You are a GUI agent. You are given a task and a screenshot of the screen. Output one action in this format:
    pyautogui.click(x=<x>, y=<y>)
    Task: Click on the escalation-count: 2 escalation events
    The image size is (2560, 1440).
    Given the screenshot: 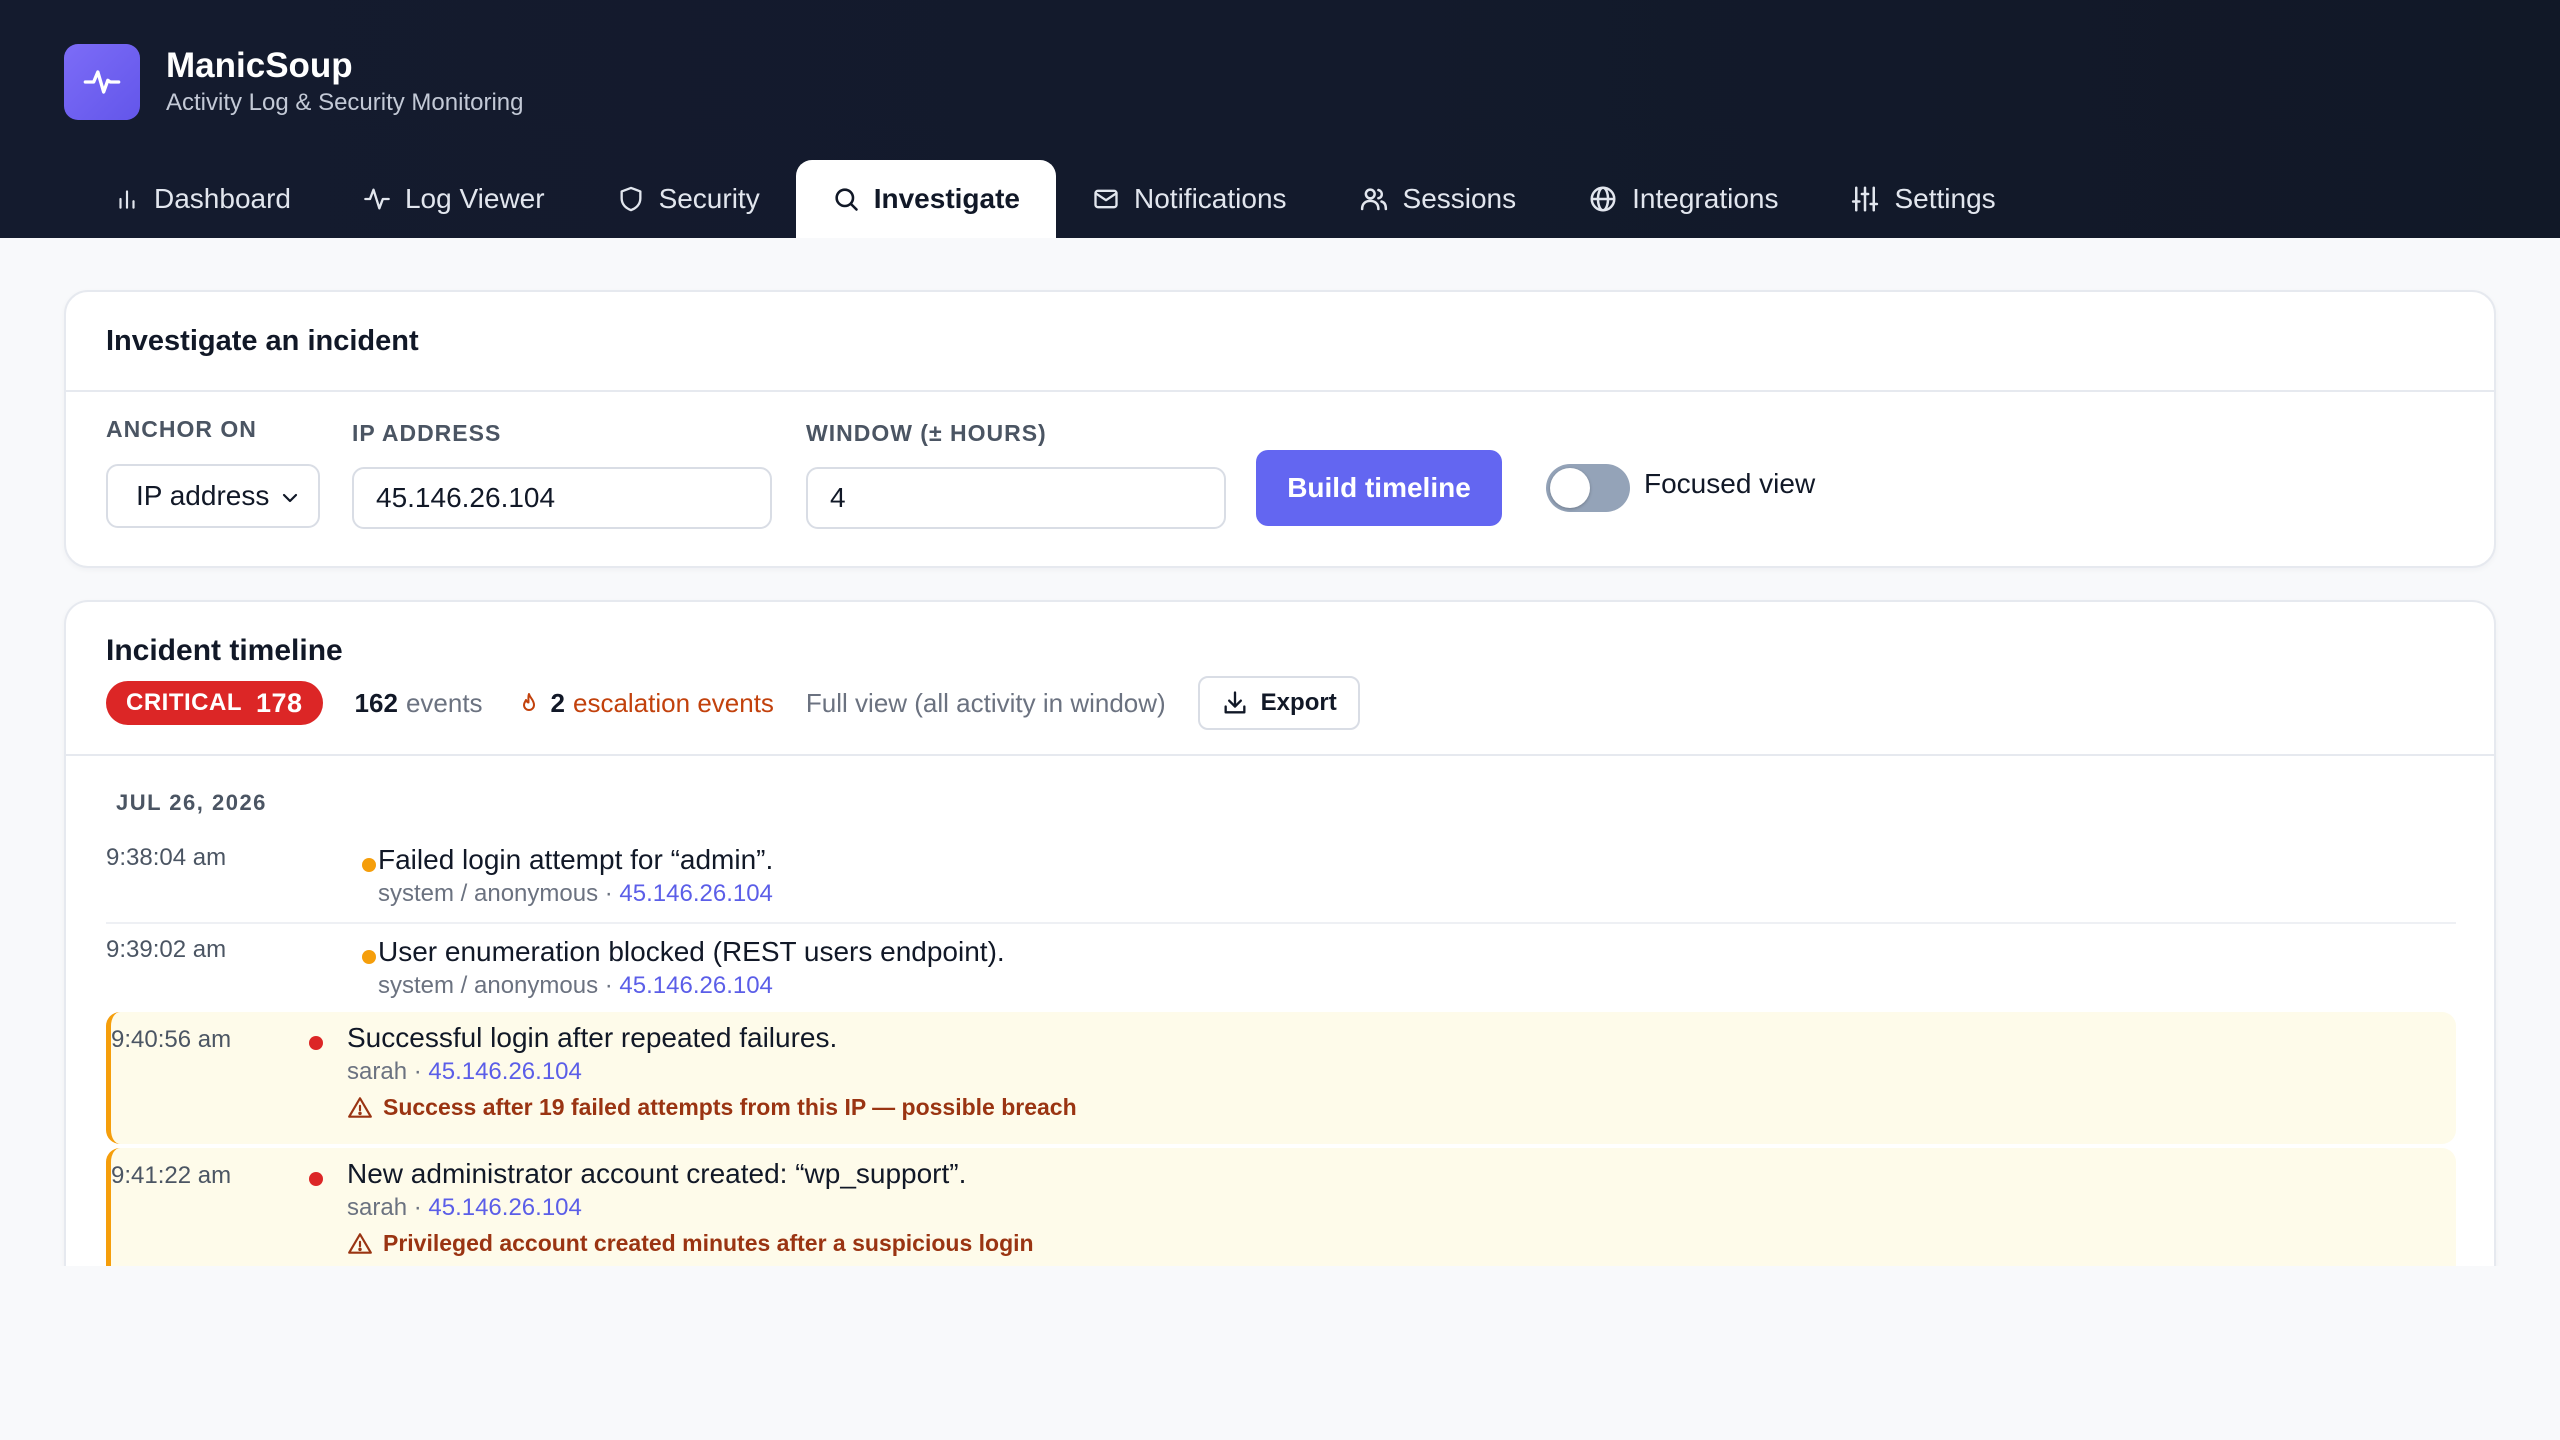 What is the action you would take?
    pyautogui.click(x=645, y=703)
    